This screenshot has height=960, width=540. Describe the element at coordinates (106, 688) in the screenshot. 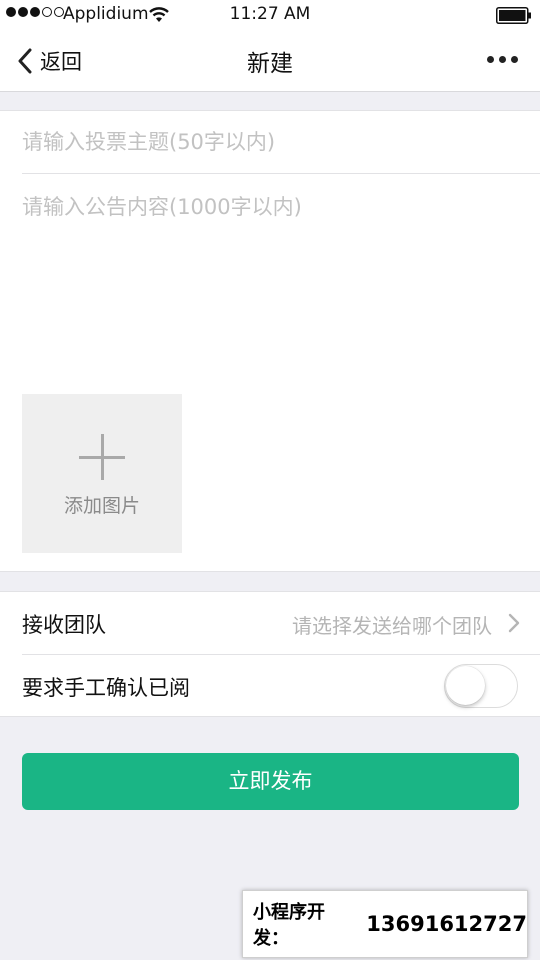

I see `confirm-read-label: 要求手工确认已阅` at that location.